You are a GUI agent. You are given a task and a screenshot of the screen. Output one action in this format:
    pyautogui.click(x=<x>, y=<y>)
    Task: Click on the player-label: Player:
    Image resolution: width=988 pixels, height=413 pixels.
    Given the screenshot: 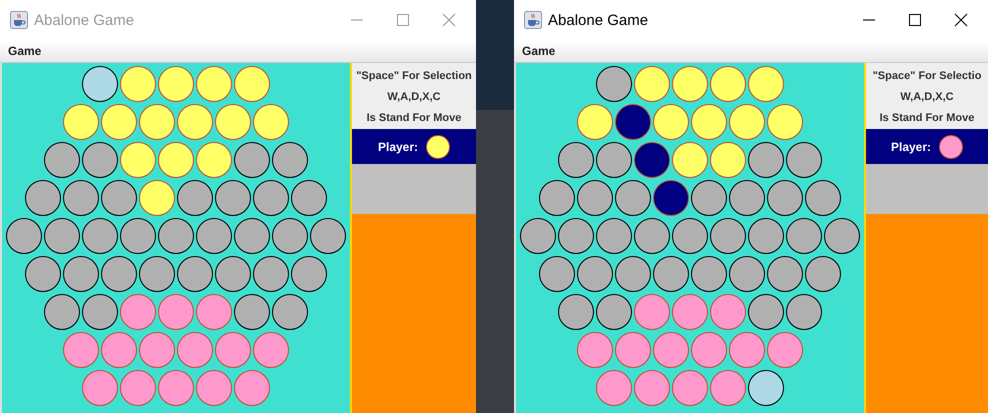 What is the action you would take?
    pyautogui.click(x=398, y=147)
    